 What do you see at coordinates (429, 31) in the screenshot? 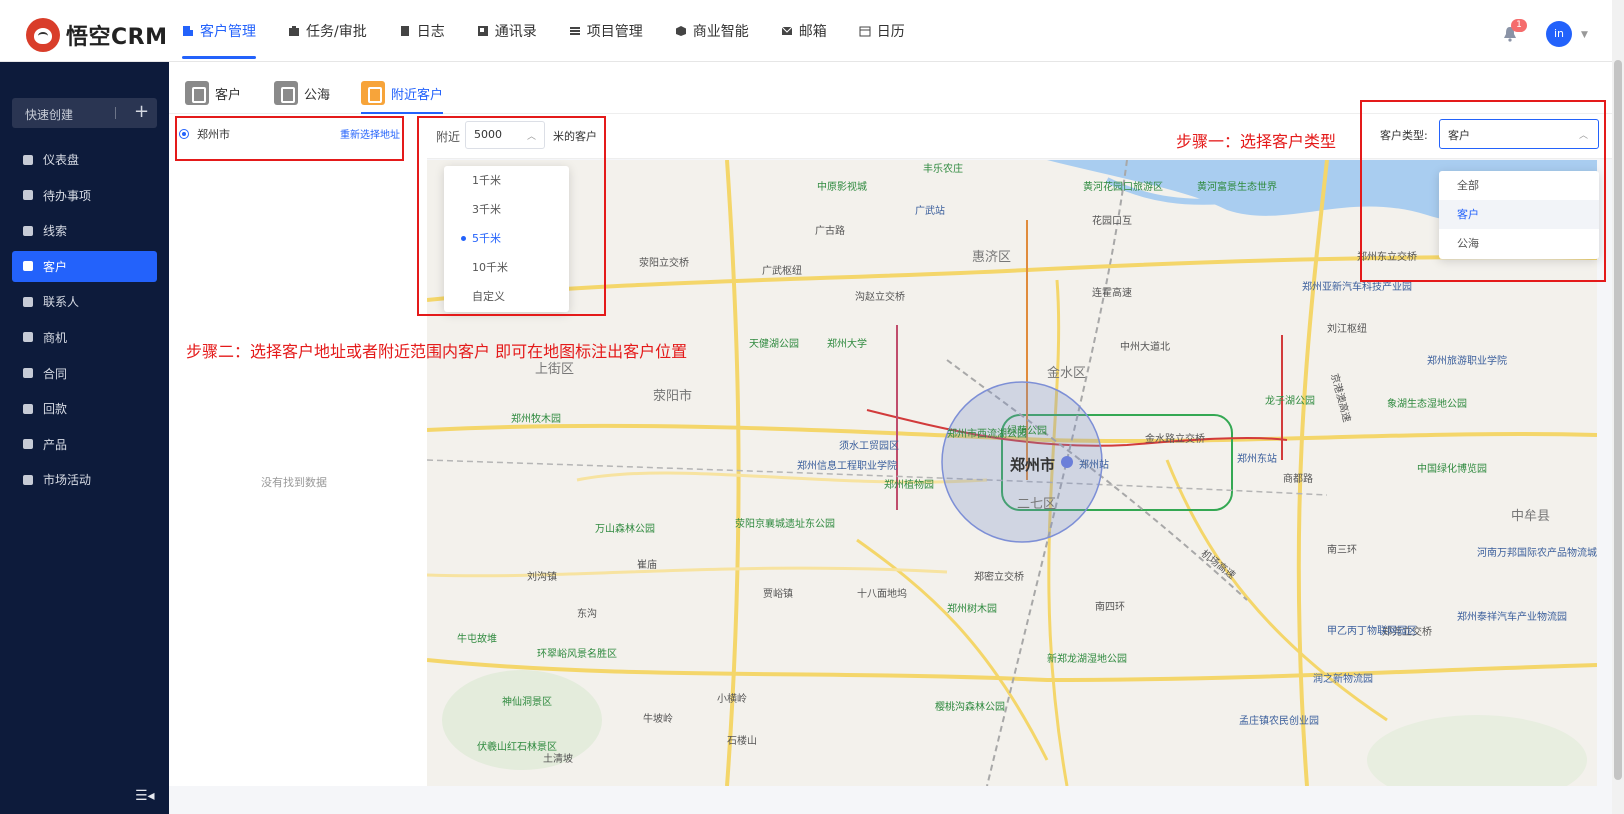
I see `nav-log: 日志` at bounding box center [429, 31].